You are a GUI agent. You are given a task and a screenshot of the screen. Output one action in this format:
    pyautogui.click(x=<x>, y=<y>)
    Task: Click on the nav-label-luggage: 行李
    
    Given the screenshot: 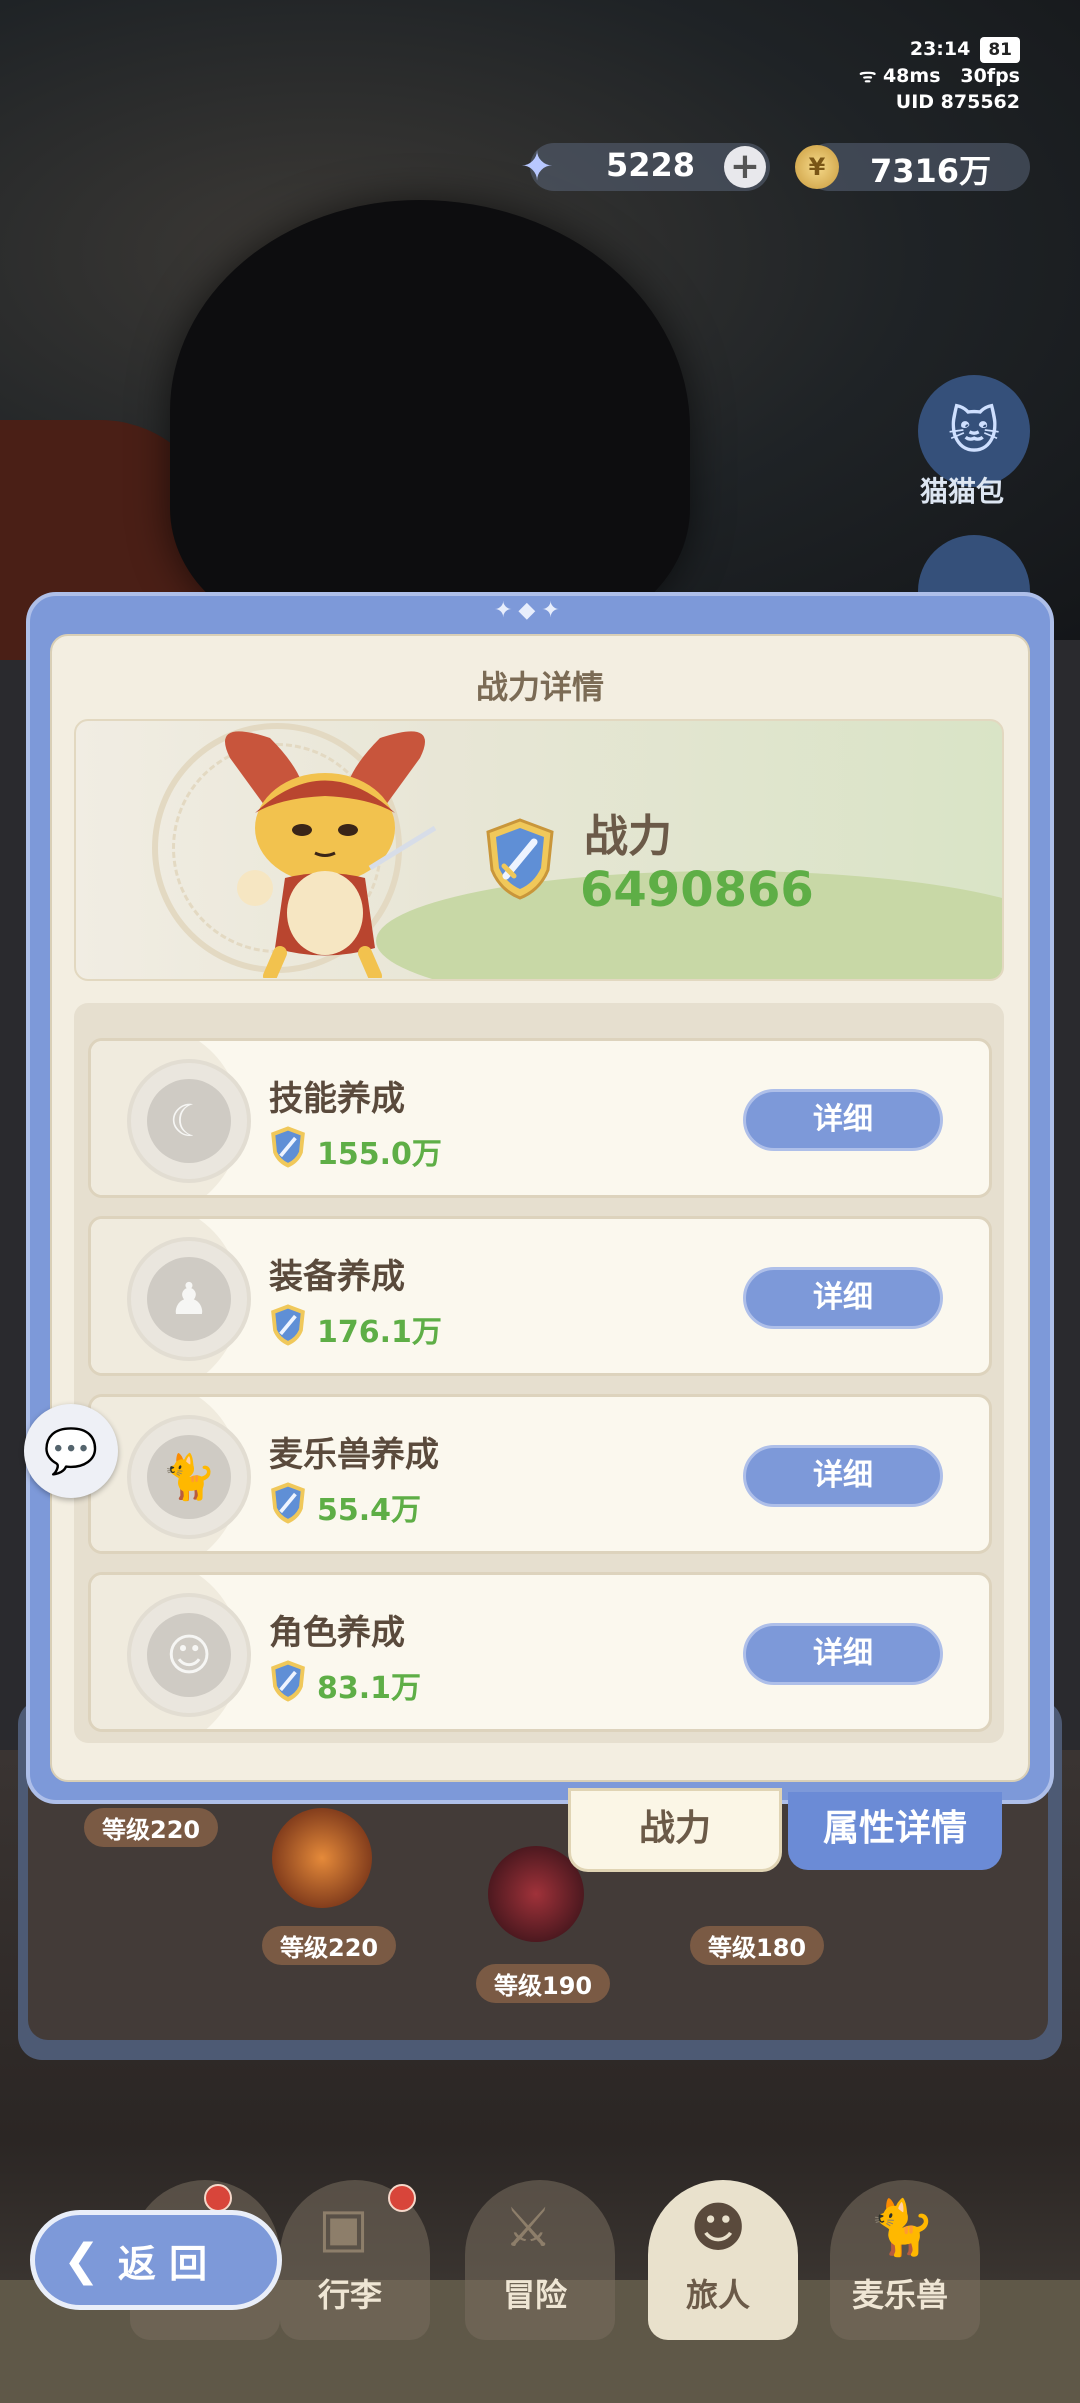 What is the action you would take?
    pyautogui.click(x=350, y=2295)
    